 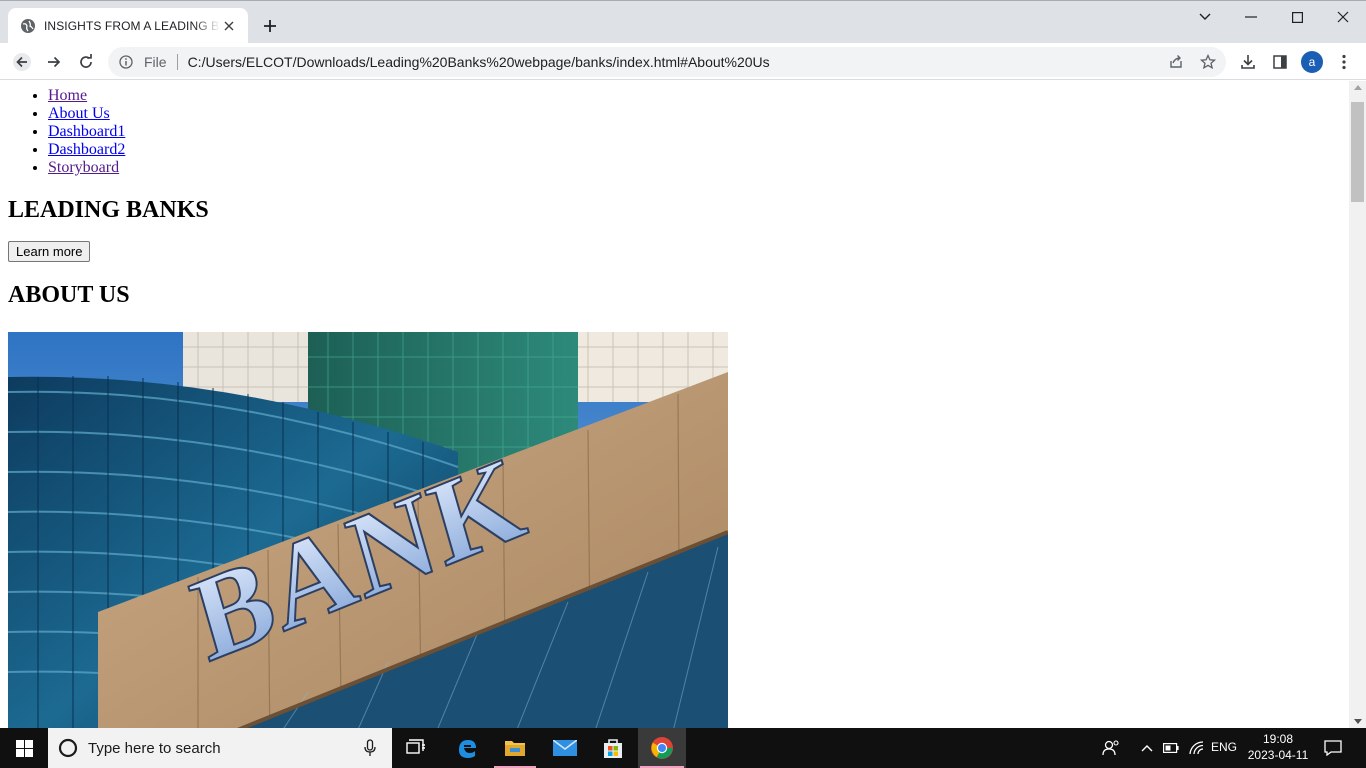 I want to click on notification-icon, so click(x=1333, y=748).